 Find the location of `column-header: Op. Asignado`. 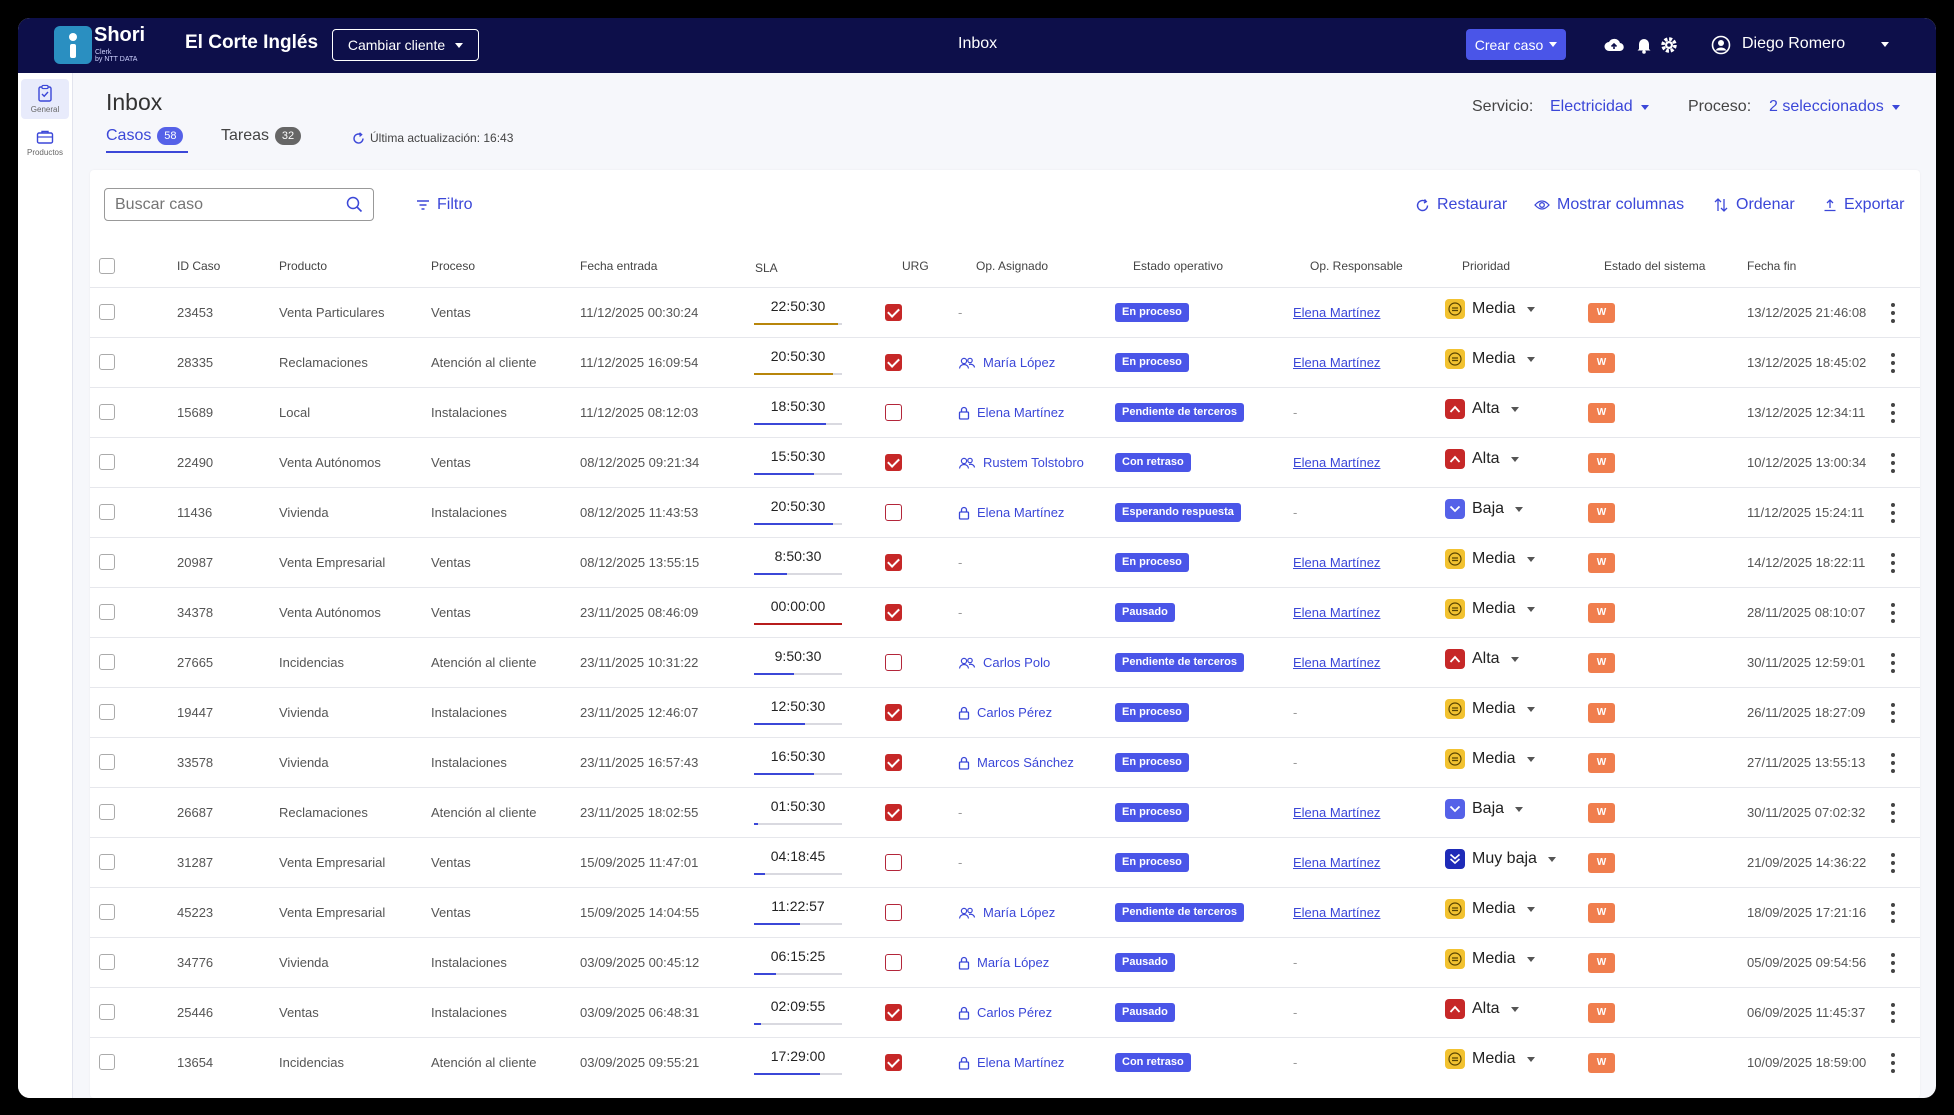

column-header: Op. Asignado is located at coordinates (1012, 266).